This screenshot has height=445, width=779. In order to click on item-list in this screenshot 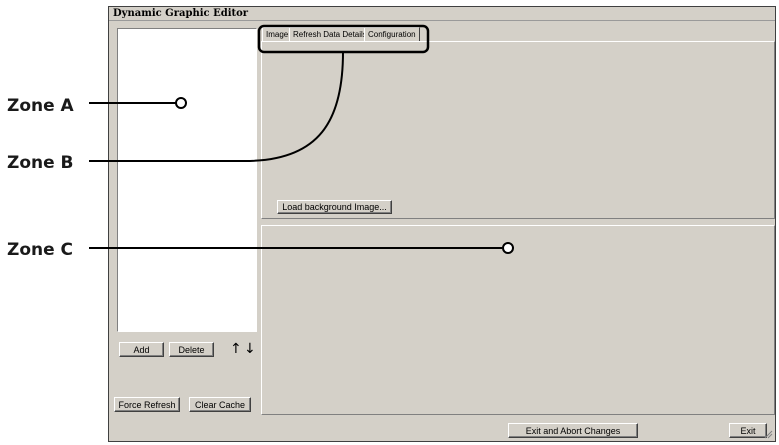, I will do `click(187, 180)`.